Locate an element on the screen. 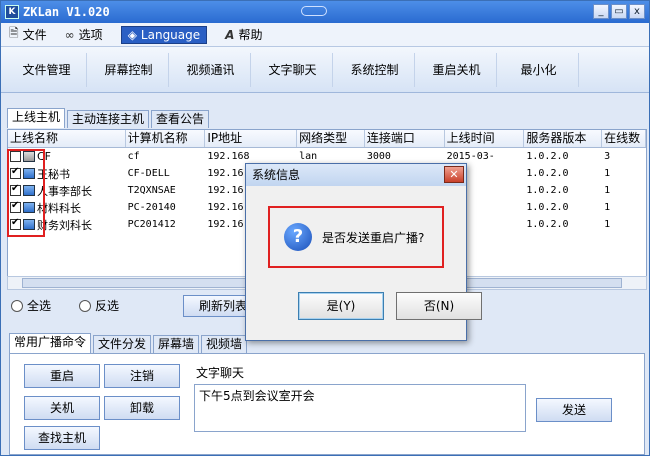 The height and width of the screenshot is (456, 650). tab-connect-hosts: 主动连接主机 is located at coordinates (108, 119).